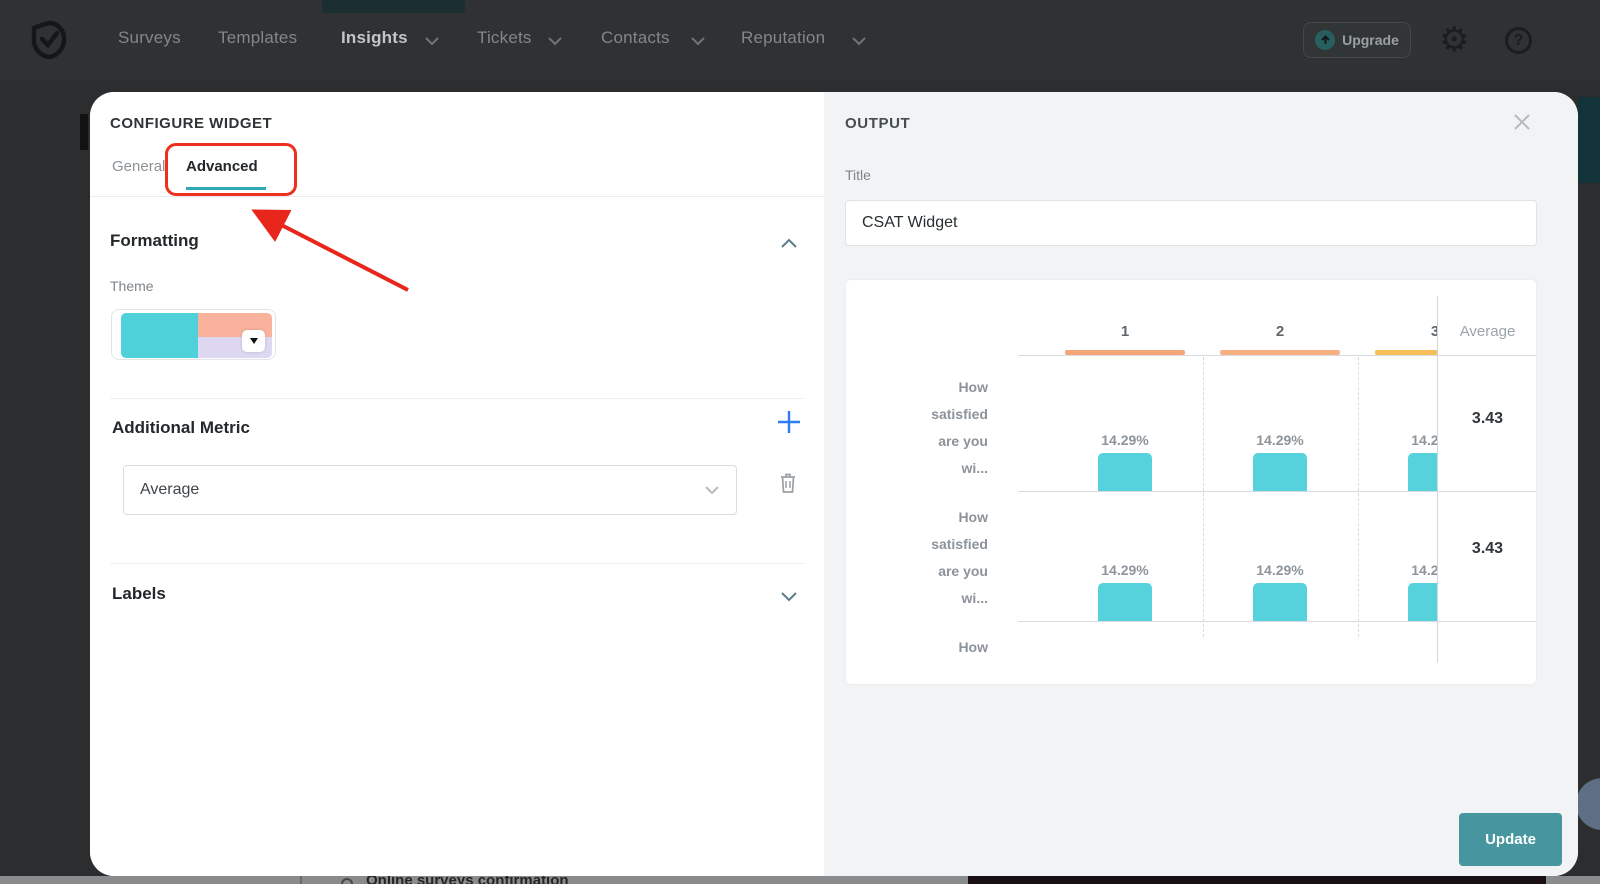 The image size is (1600, 884). I want to click on dimmed-page-bottom-fragment: Online surveys confirmation, so click(800, 880).